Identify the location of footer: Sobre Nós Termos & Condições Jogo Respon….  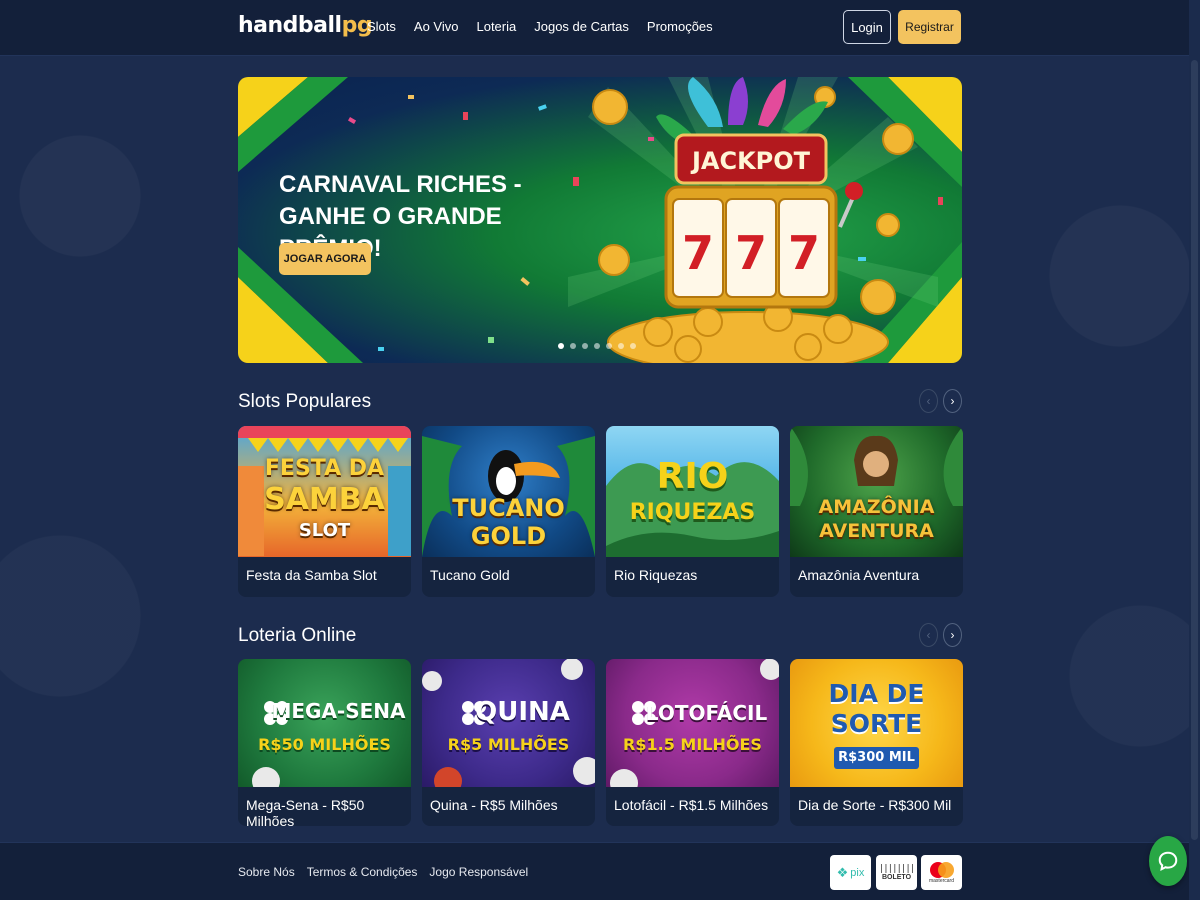
(600, 871).